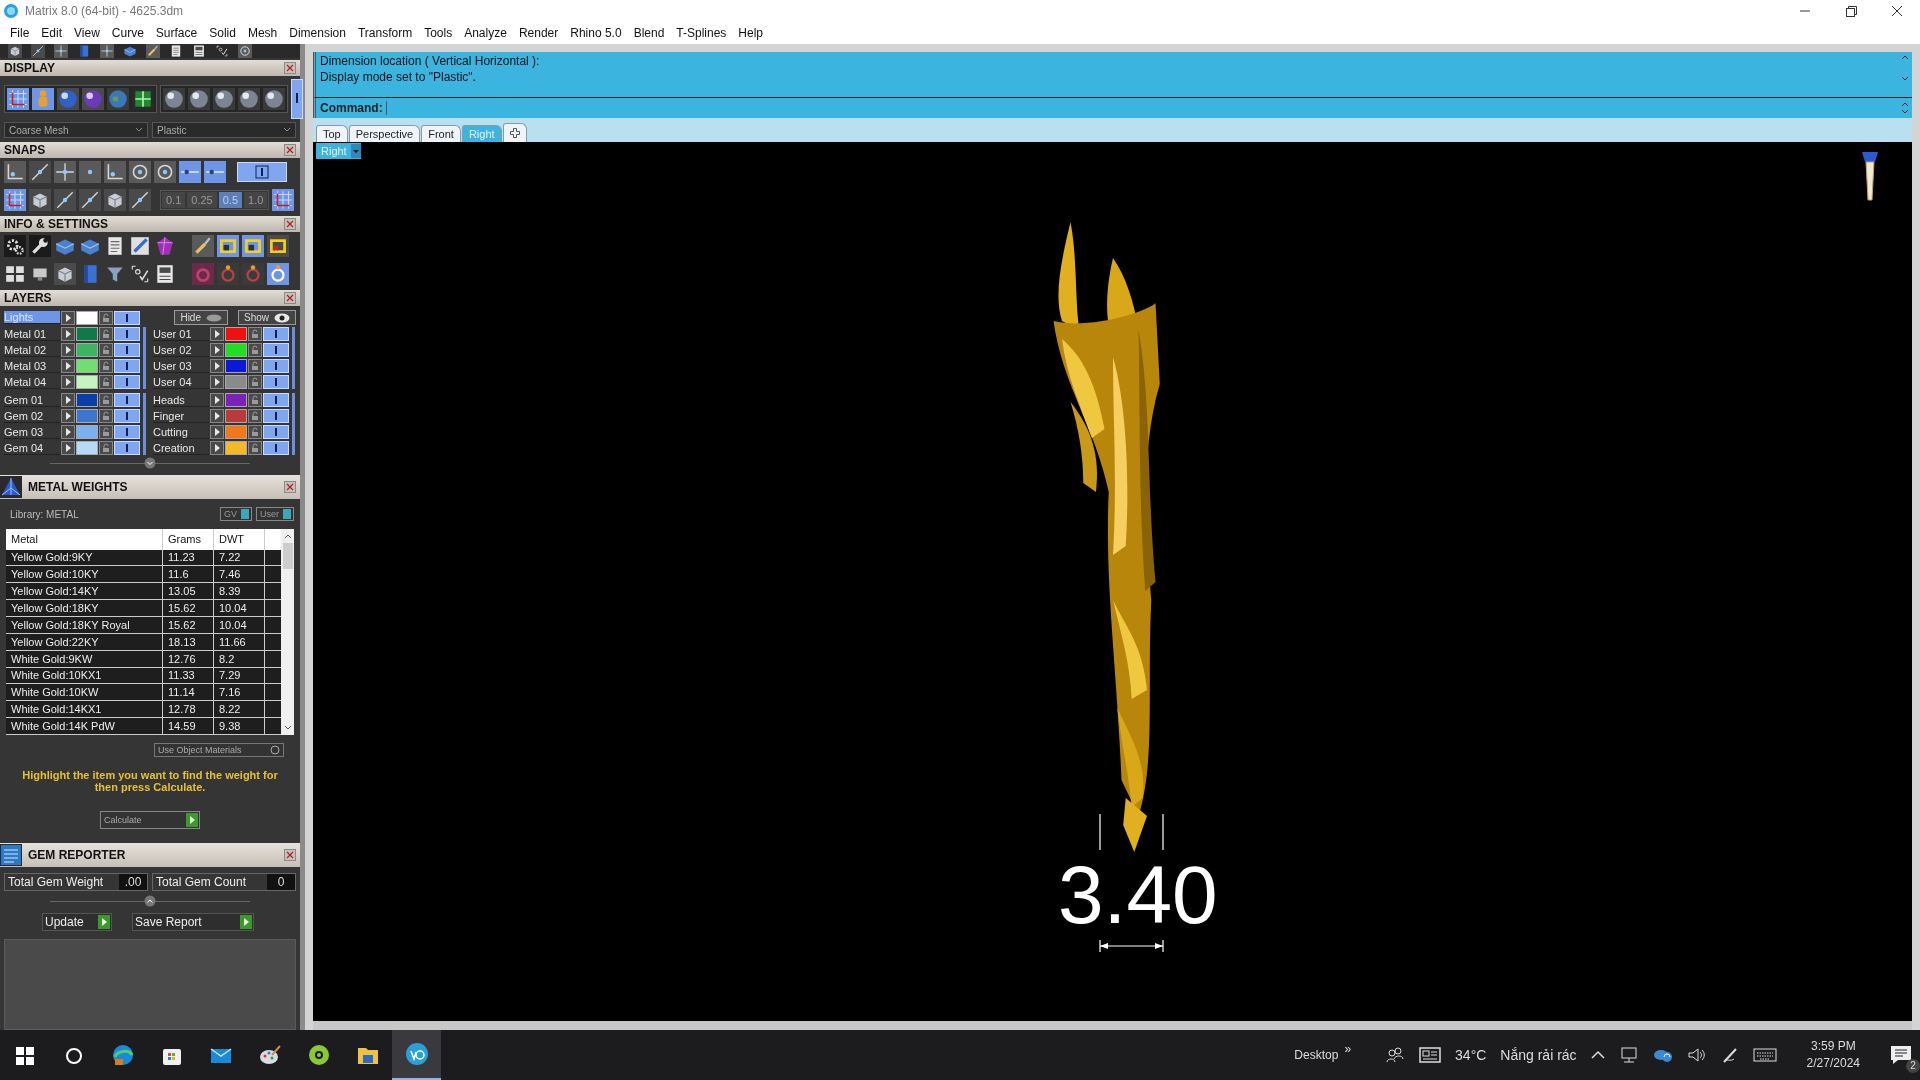  I want to click on save-report-button: Save Report, so click(193, 922).